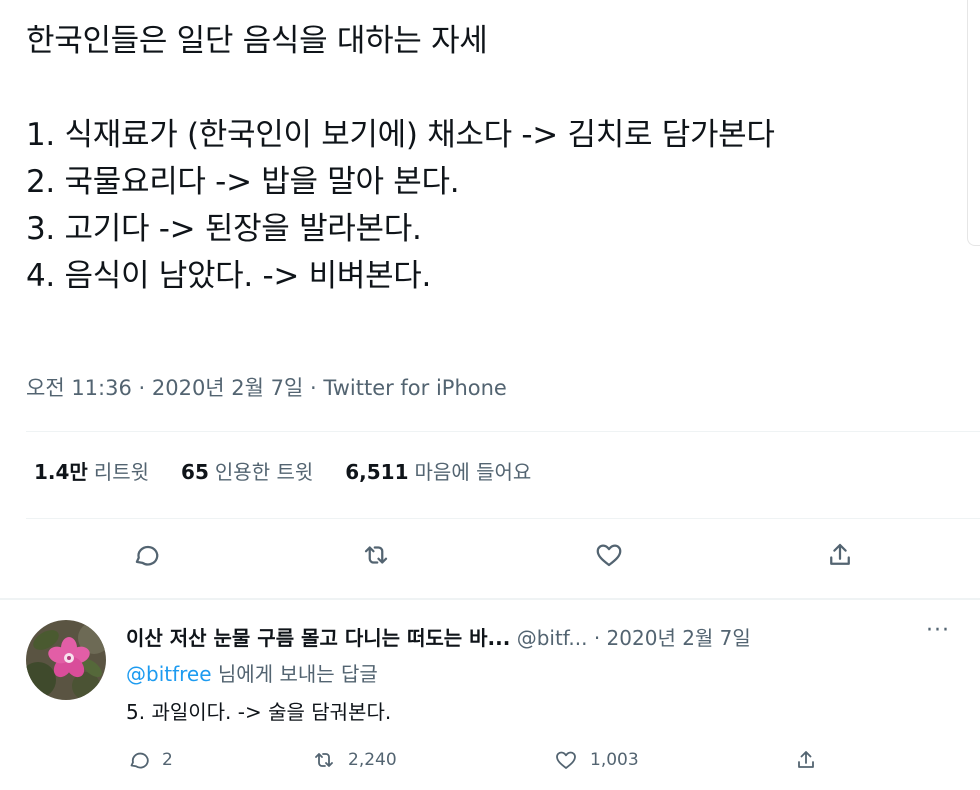  I want to click on reply-text: 5. 과일이다. -> 술을 담궈본다., so click(259, 712).